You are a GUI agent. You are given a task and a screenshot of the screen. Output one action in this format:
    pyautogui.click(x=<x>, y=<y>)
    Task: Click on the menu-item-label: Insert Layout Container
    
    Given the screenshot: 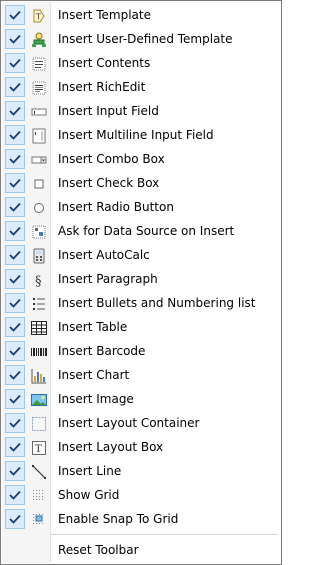 What is the action you would take?
    pyautogui.click(x=129, y=423)
    